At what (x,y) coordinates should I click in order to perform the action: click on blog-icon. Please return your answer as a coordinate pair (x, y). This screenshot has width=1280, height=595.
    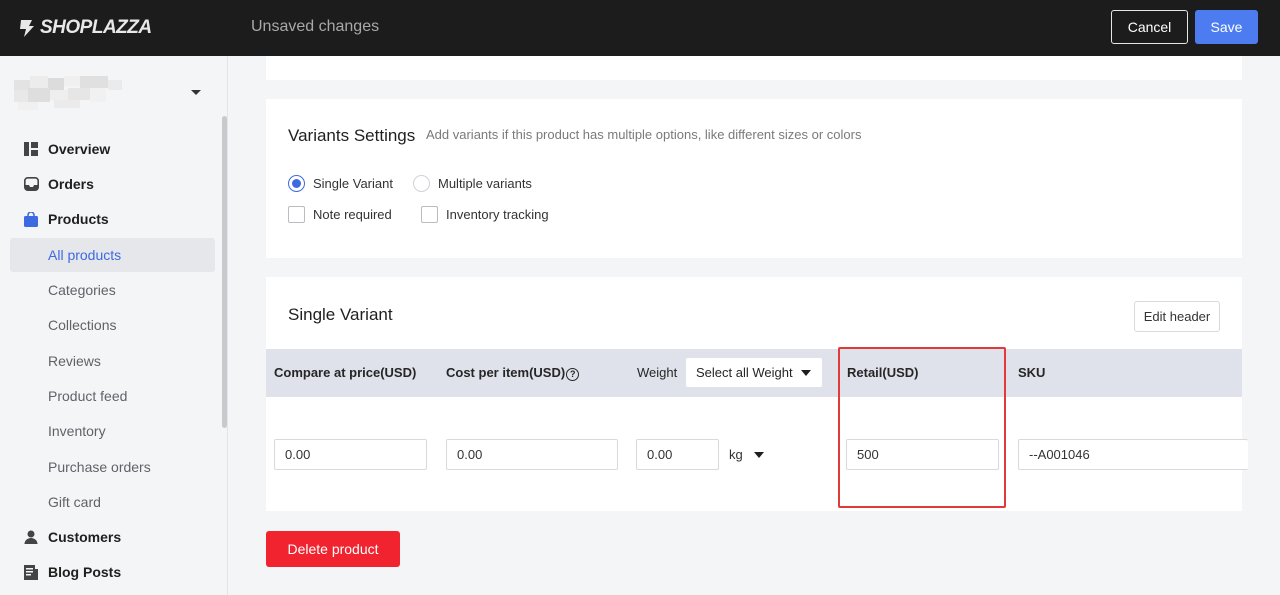
    Looking at the image, I should click on (31, 572).